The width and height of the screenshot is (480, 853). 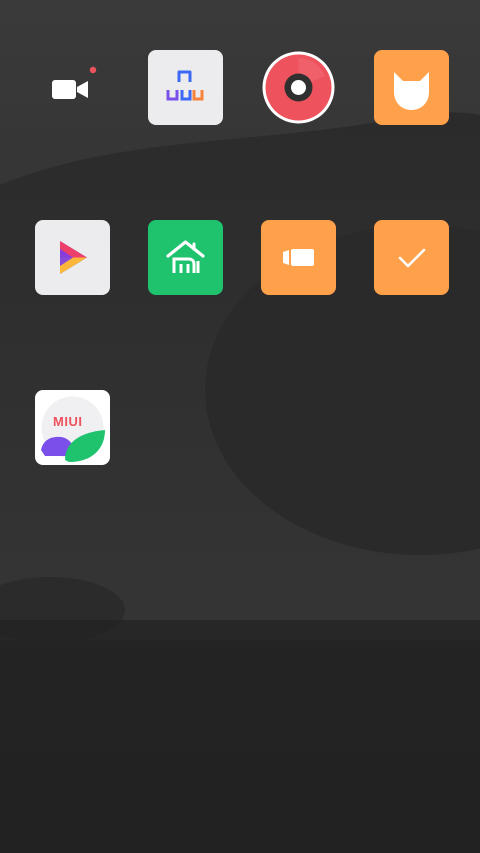 I want to click on app-video-camera, so click(x=72, y=87).